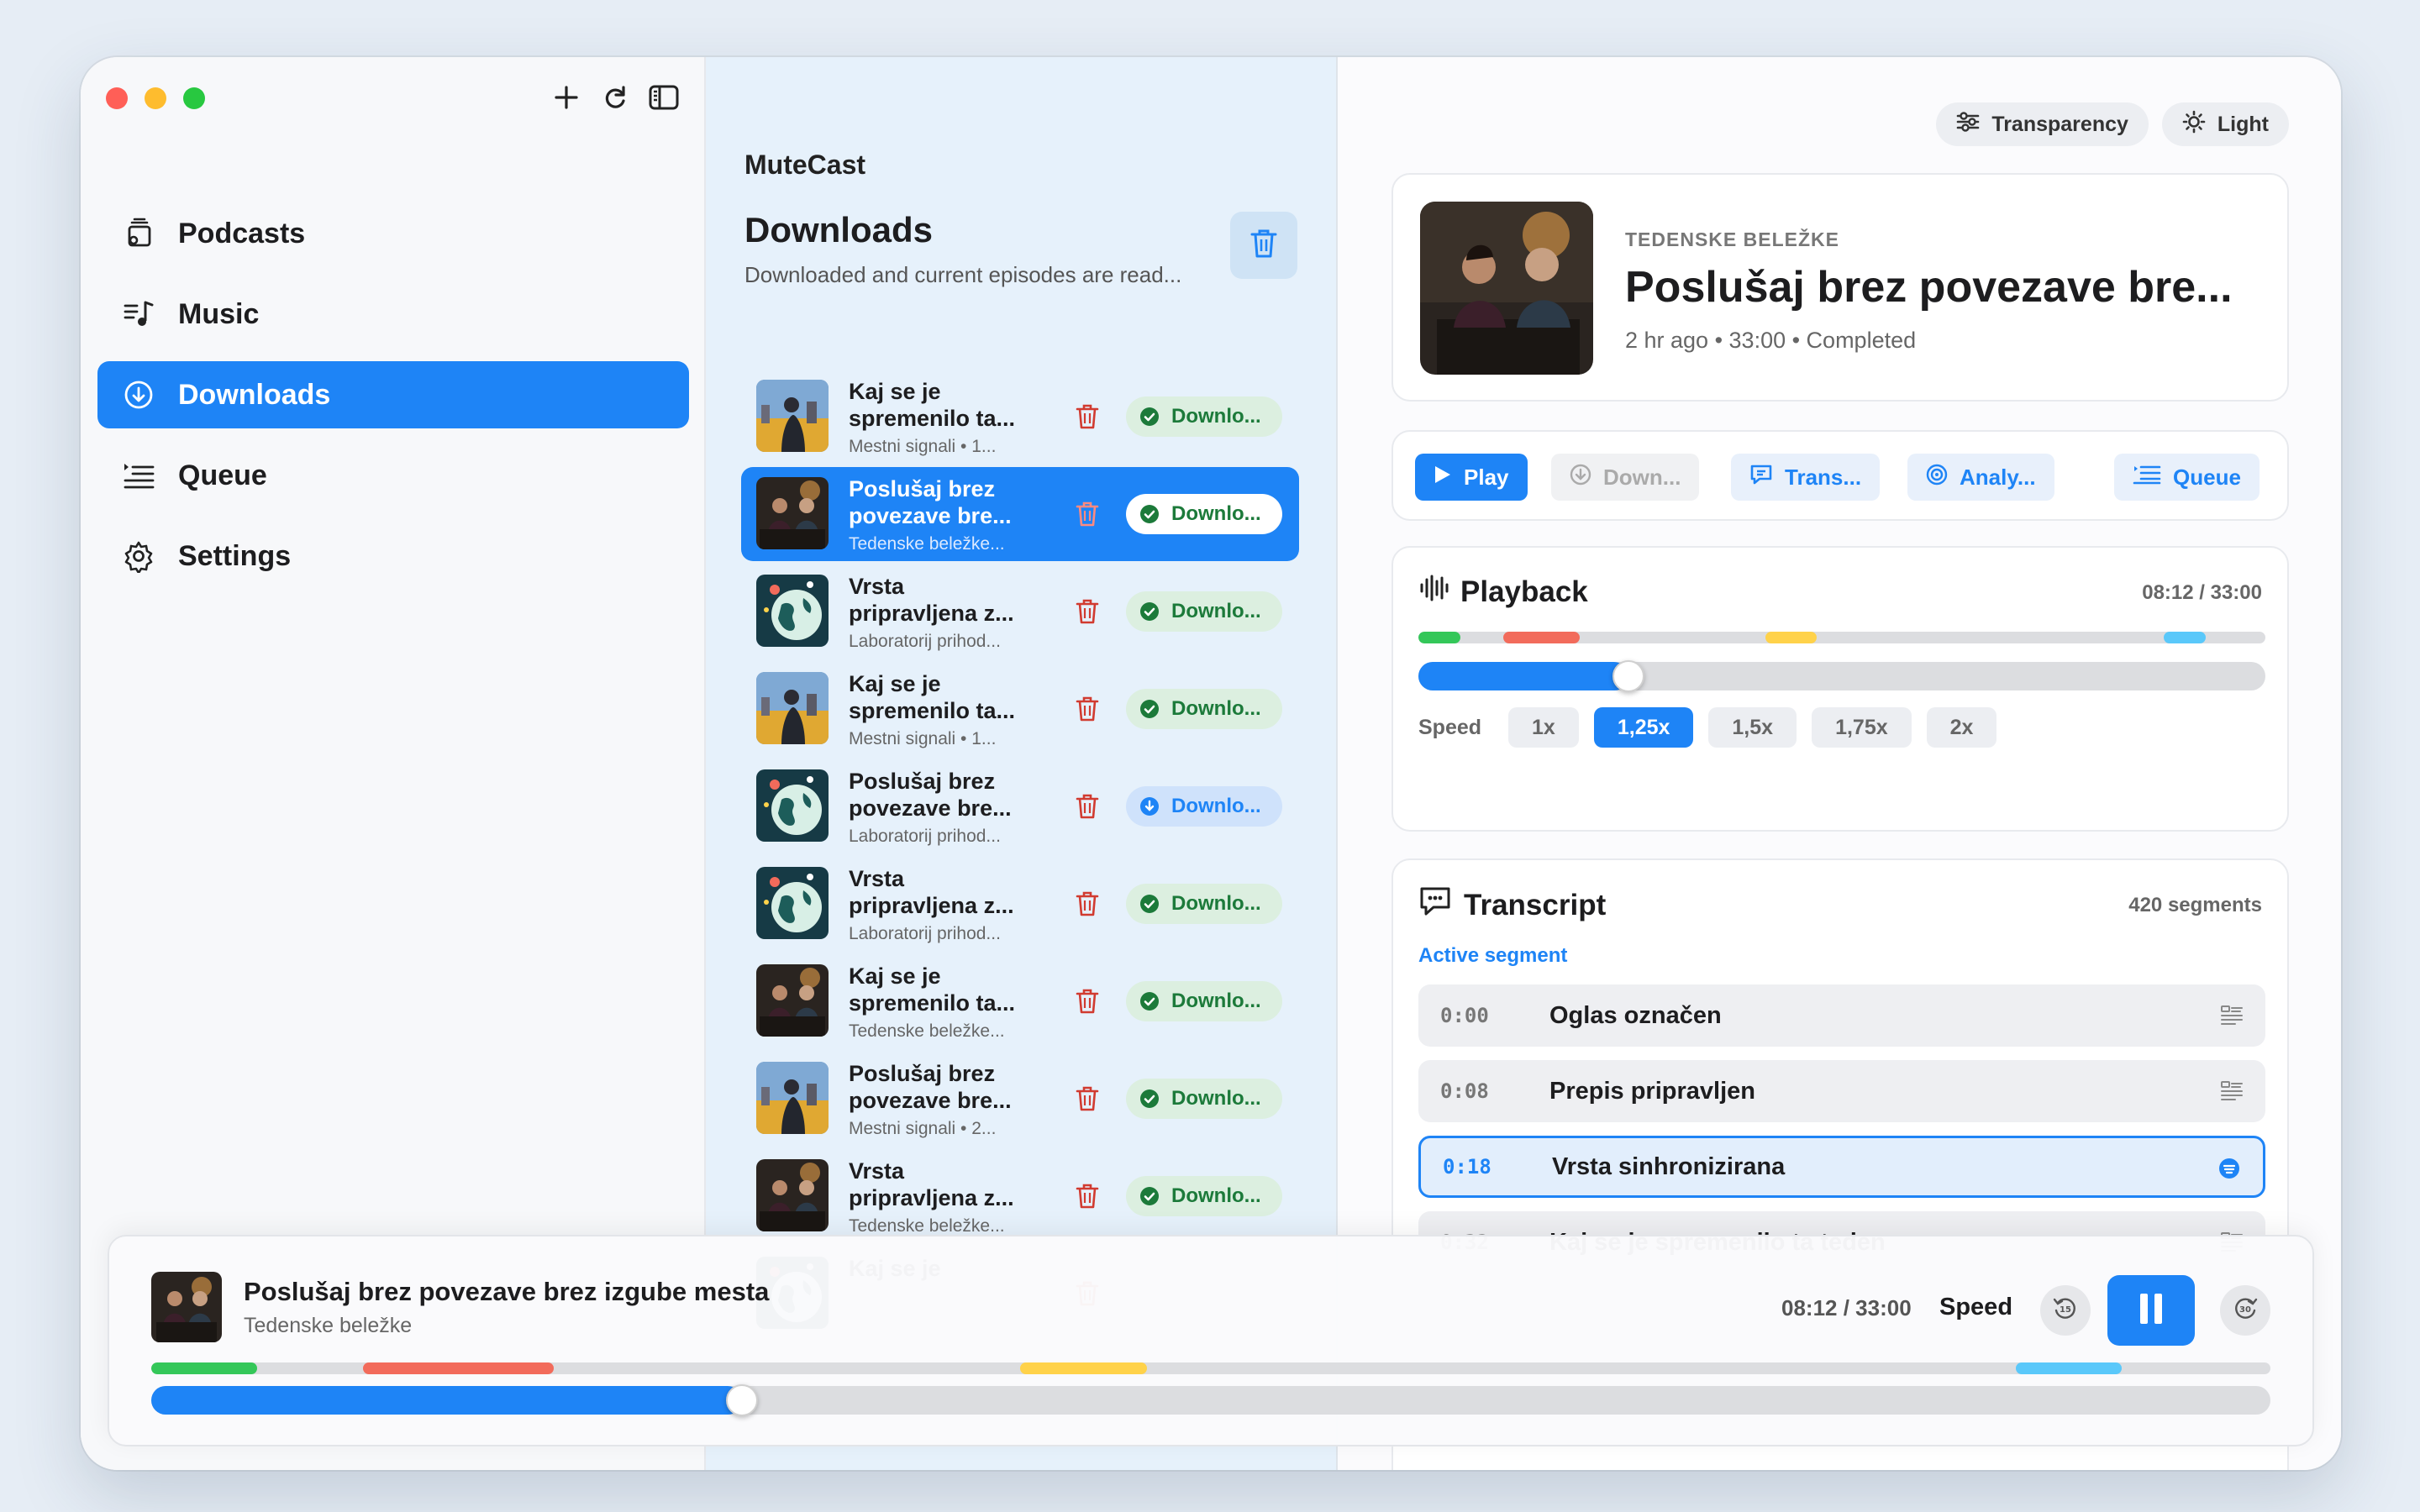 This screenshot has height=1512, width=2420. I want to click on episode-artwork, so click(1506, 288).